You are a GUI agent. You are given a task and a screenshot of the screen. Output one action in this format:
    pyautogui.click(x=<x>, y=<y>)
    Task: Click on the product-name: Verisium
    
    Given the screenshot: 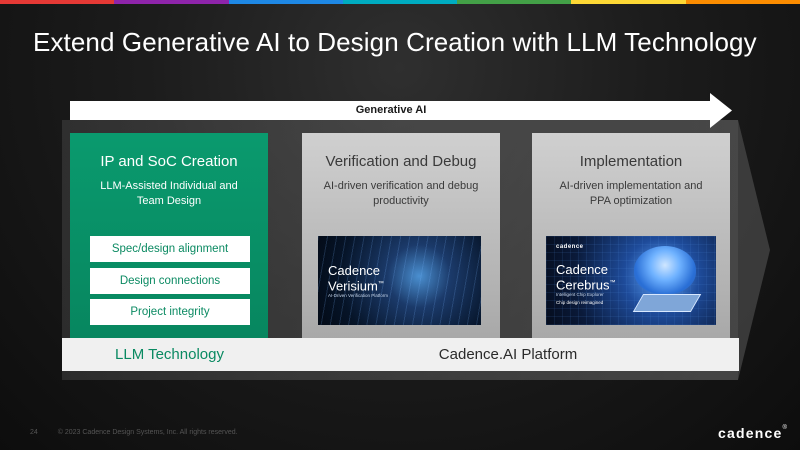 What is the action you would take?
    pyautogui.click(x=353, y=286)
    